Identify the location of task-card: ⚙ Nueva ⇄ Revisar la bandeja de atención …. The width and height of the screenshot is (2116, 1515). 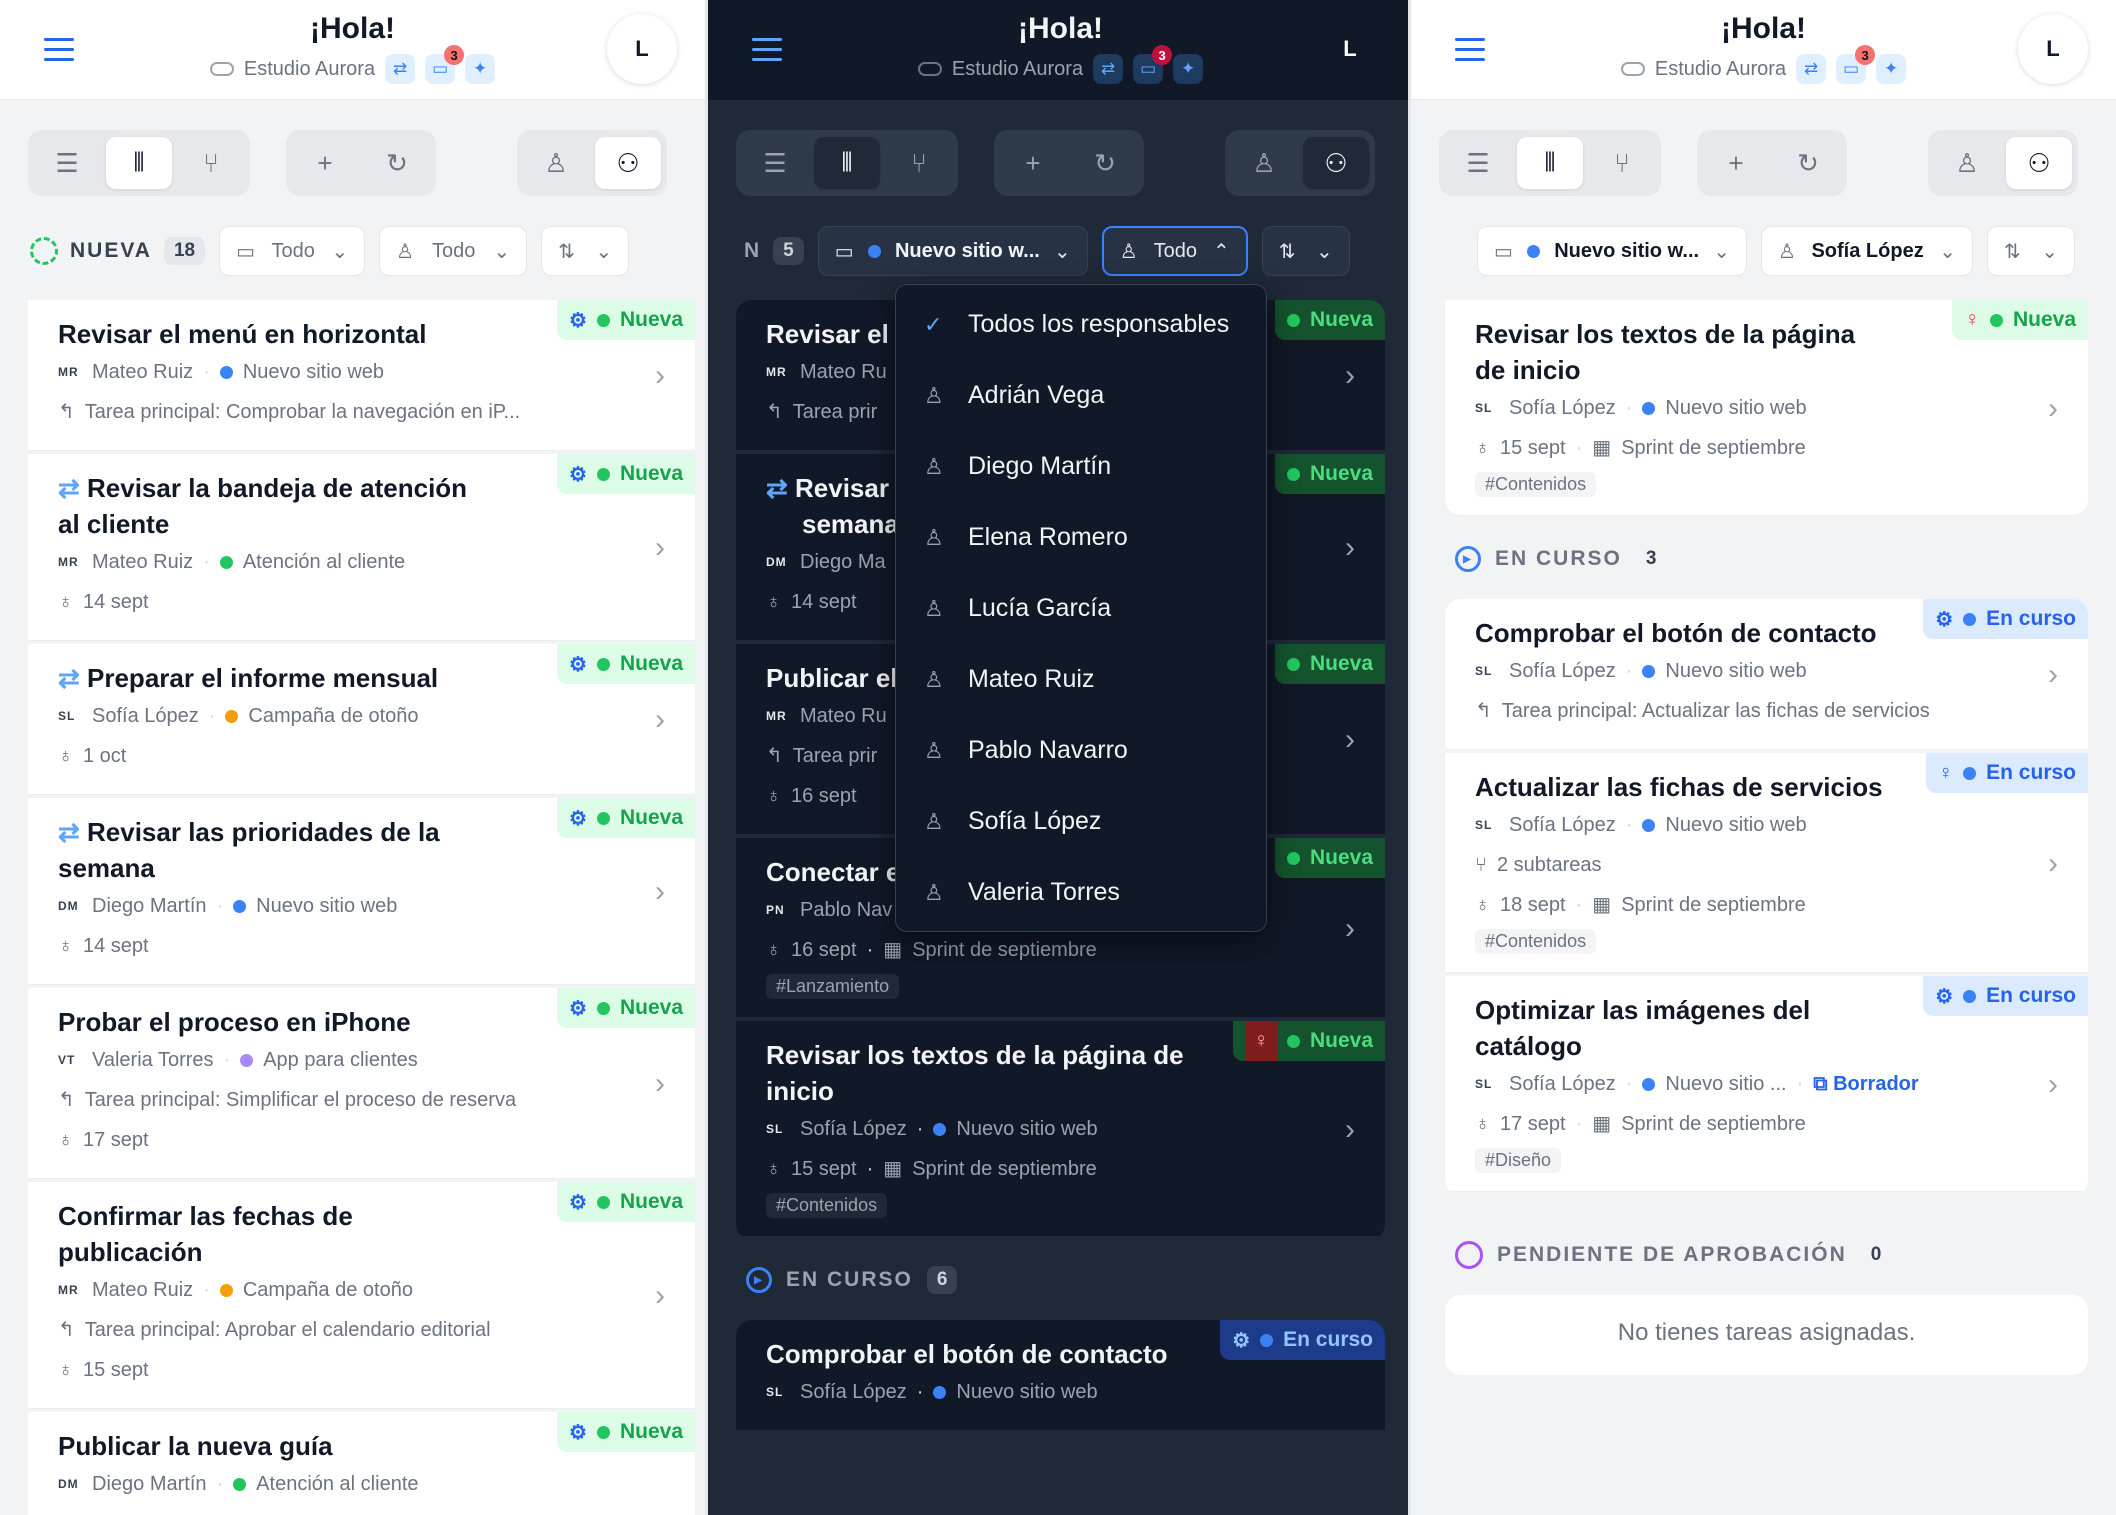
(361, 547).